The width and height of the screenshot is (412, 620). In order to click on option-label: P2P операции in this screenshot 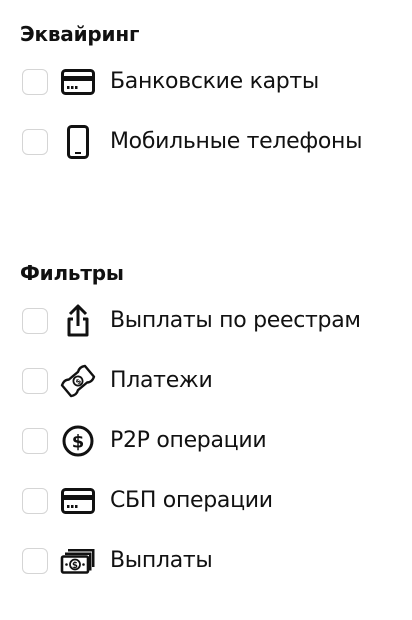, I will do `click(188, 440)`.